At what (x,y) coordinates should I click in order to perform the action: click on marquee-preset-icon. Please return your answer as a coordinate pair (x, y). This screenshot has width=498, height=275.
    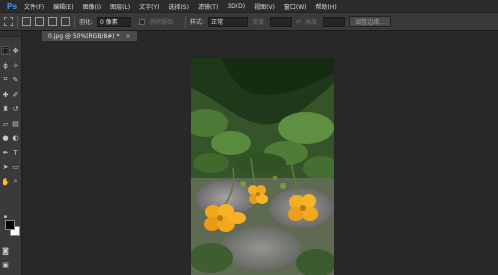
    Looking at the image, I should click on (8, 21).